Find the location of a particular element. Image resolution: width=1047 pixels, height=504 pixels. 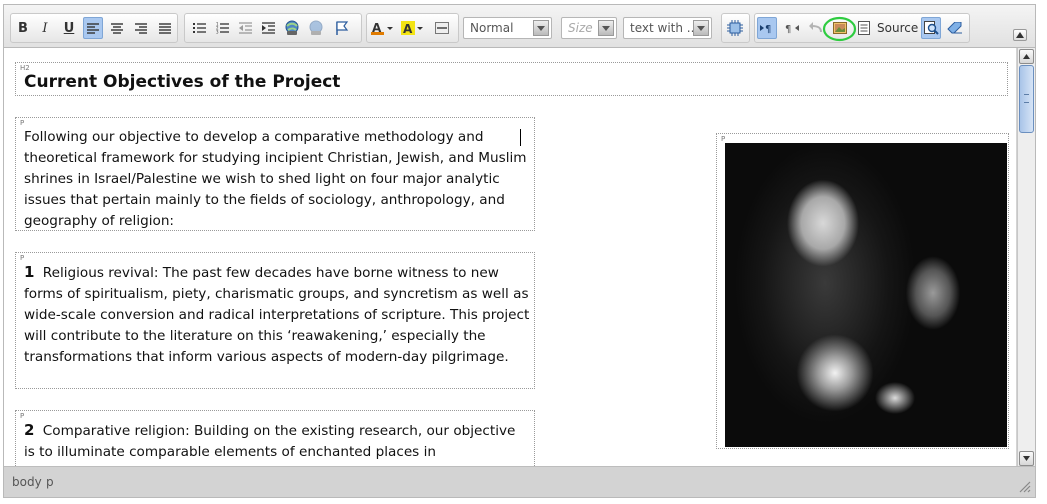

rtl-paragraph-icon: ¶ is located at coordinates (792, 29).